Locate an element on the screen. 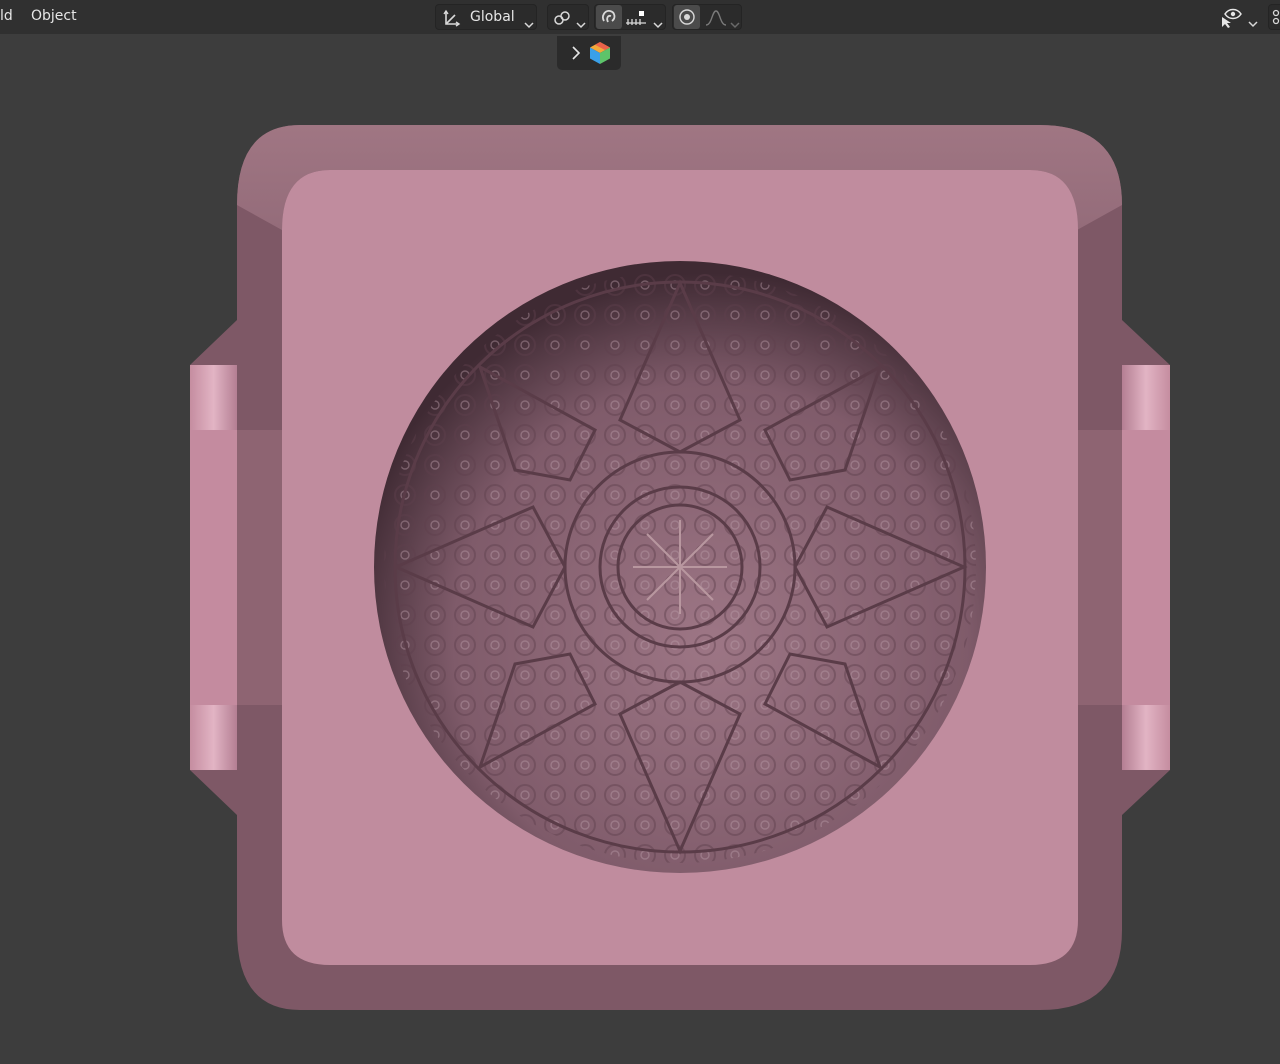 This screenshot has width=1280, height=1064. mesh-left-lug-wall is located at coordinates (259, 567).